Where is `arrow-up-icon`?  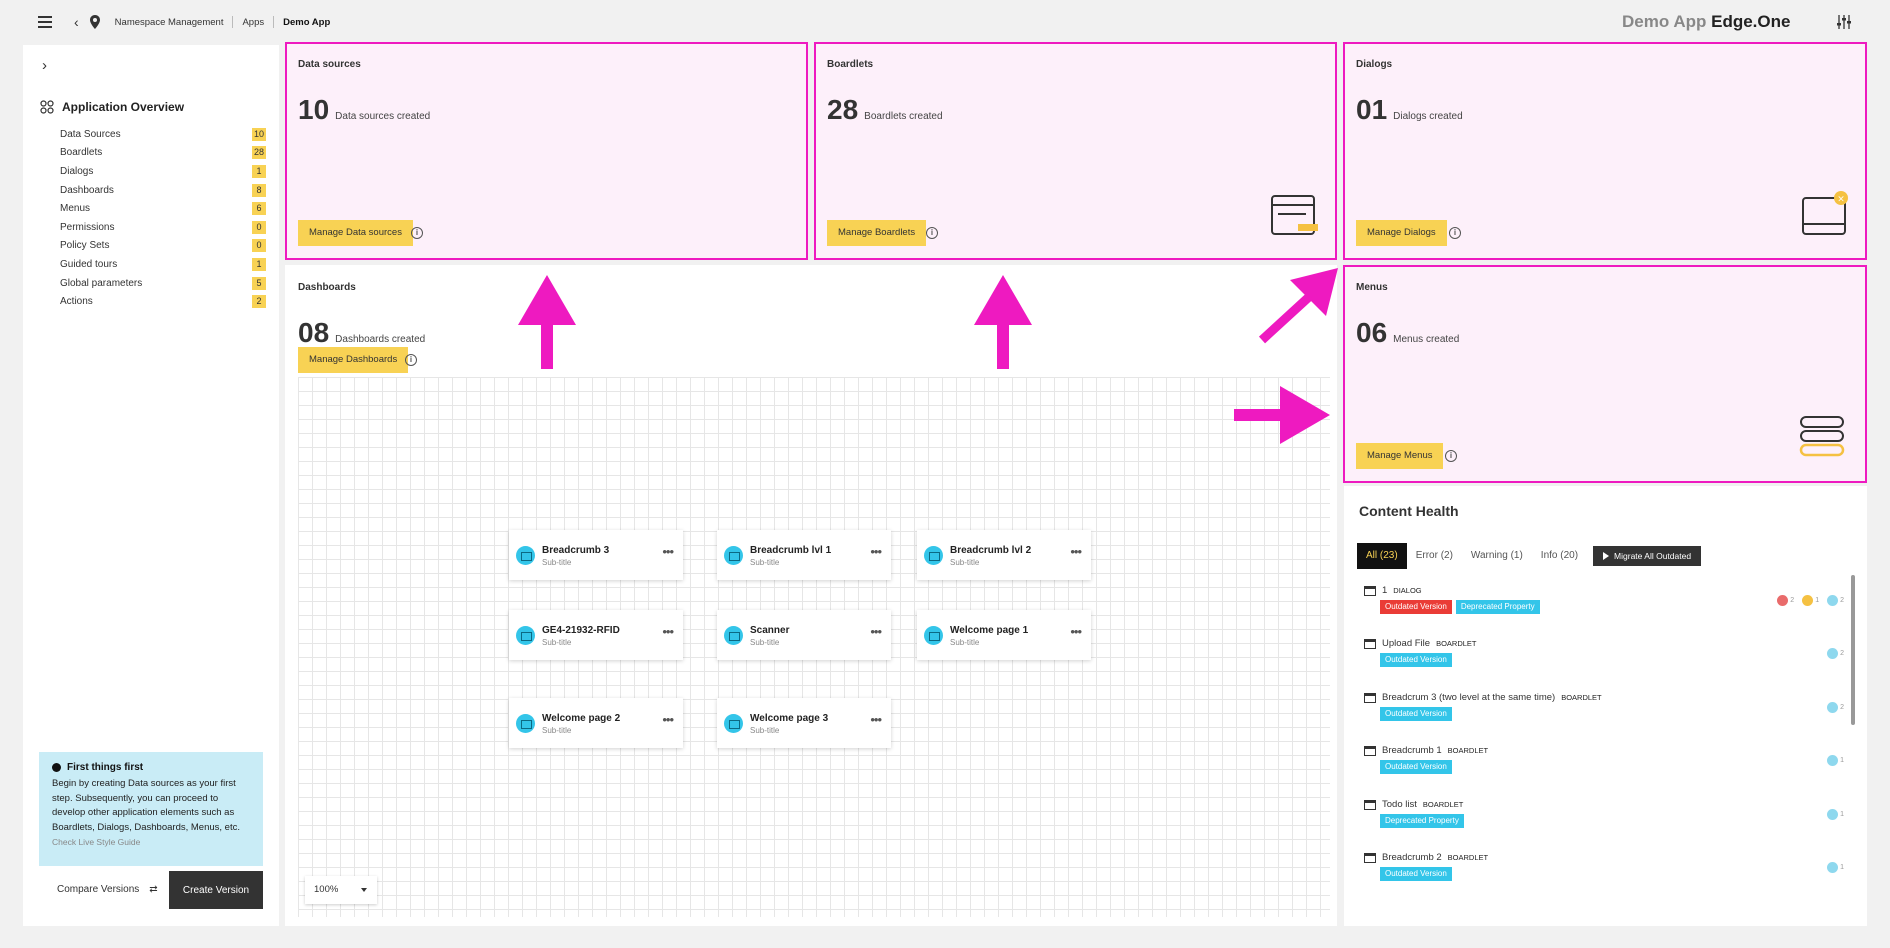
arrow-up-icon is located at coordinates (547, 322).